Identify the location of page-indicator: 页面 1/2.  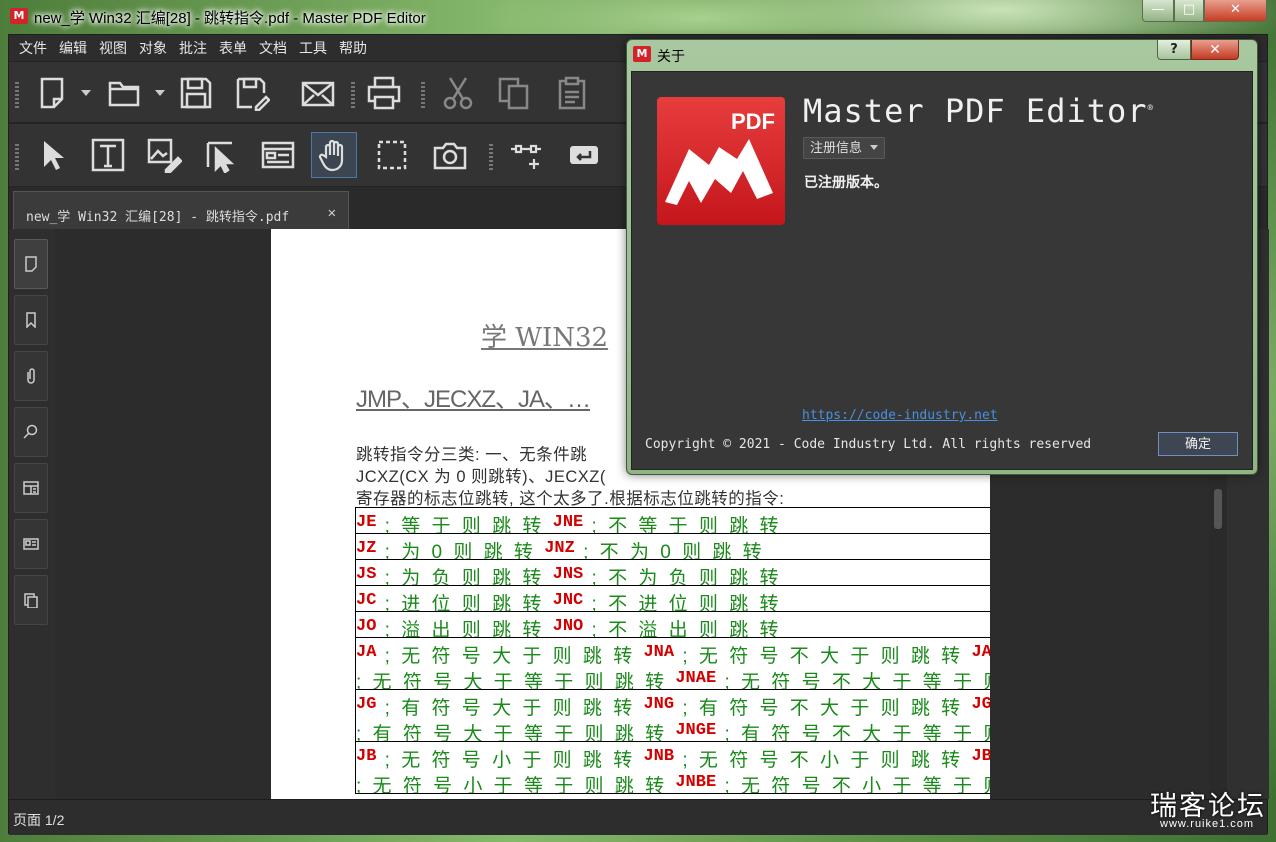
(39, 820).